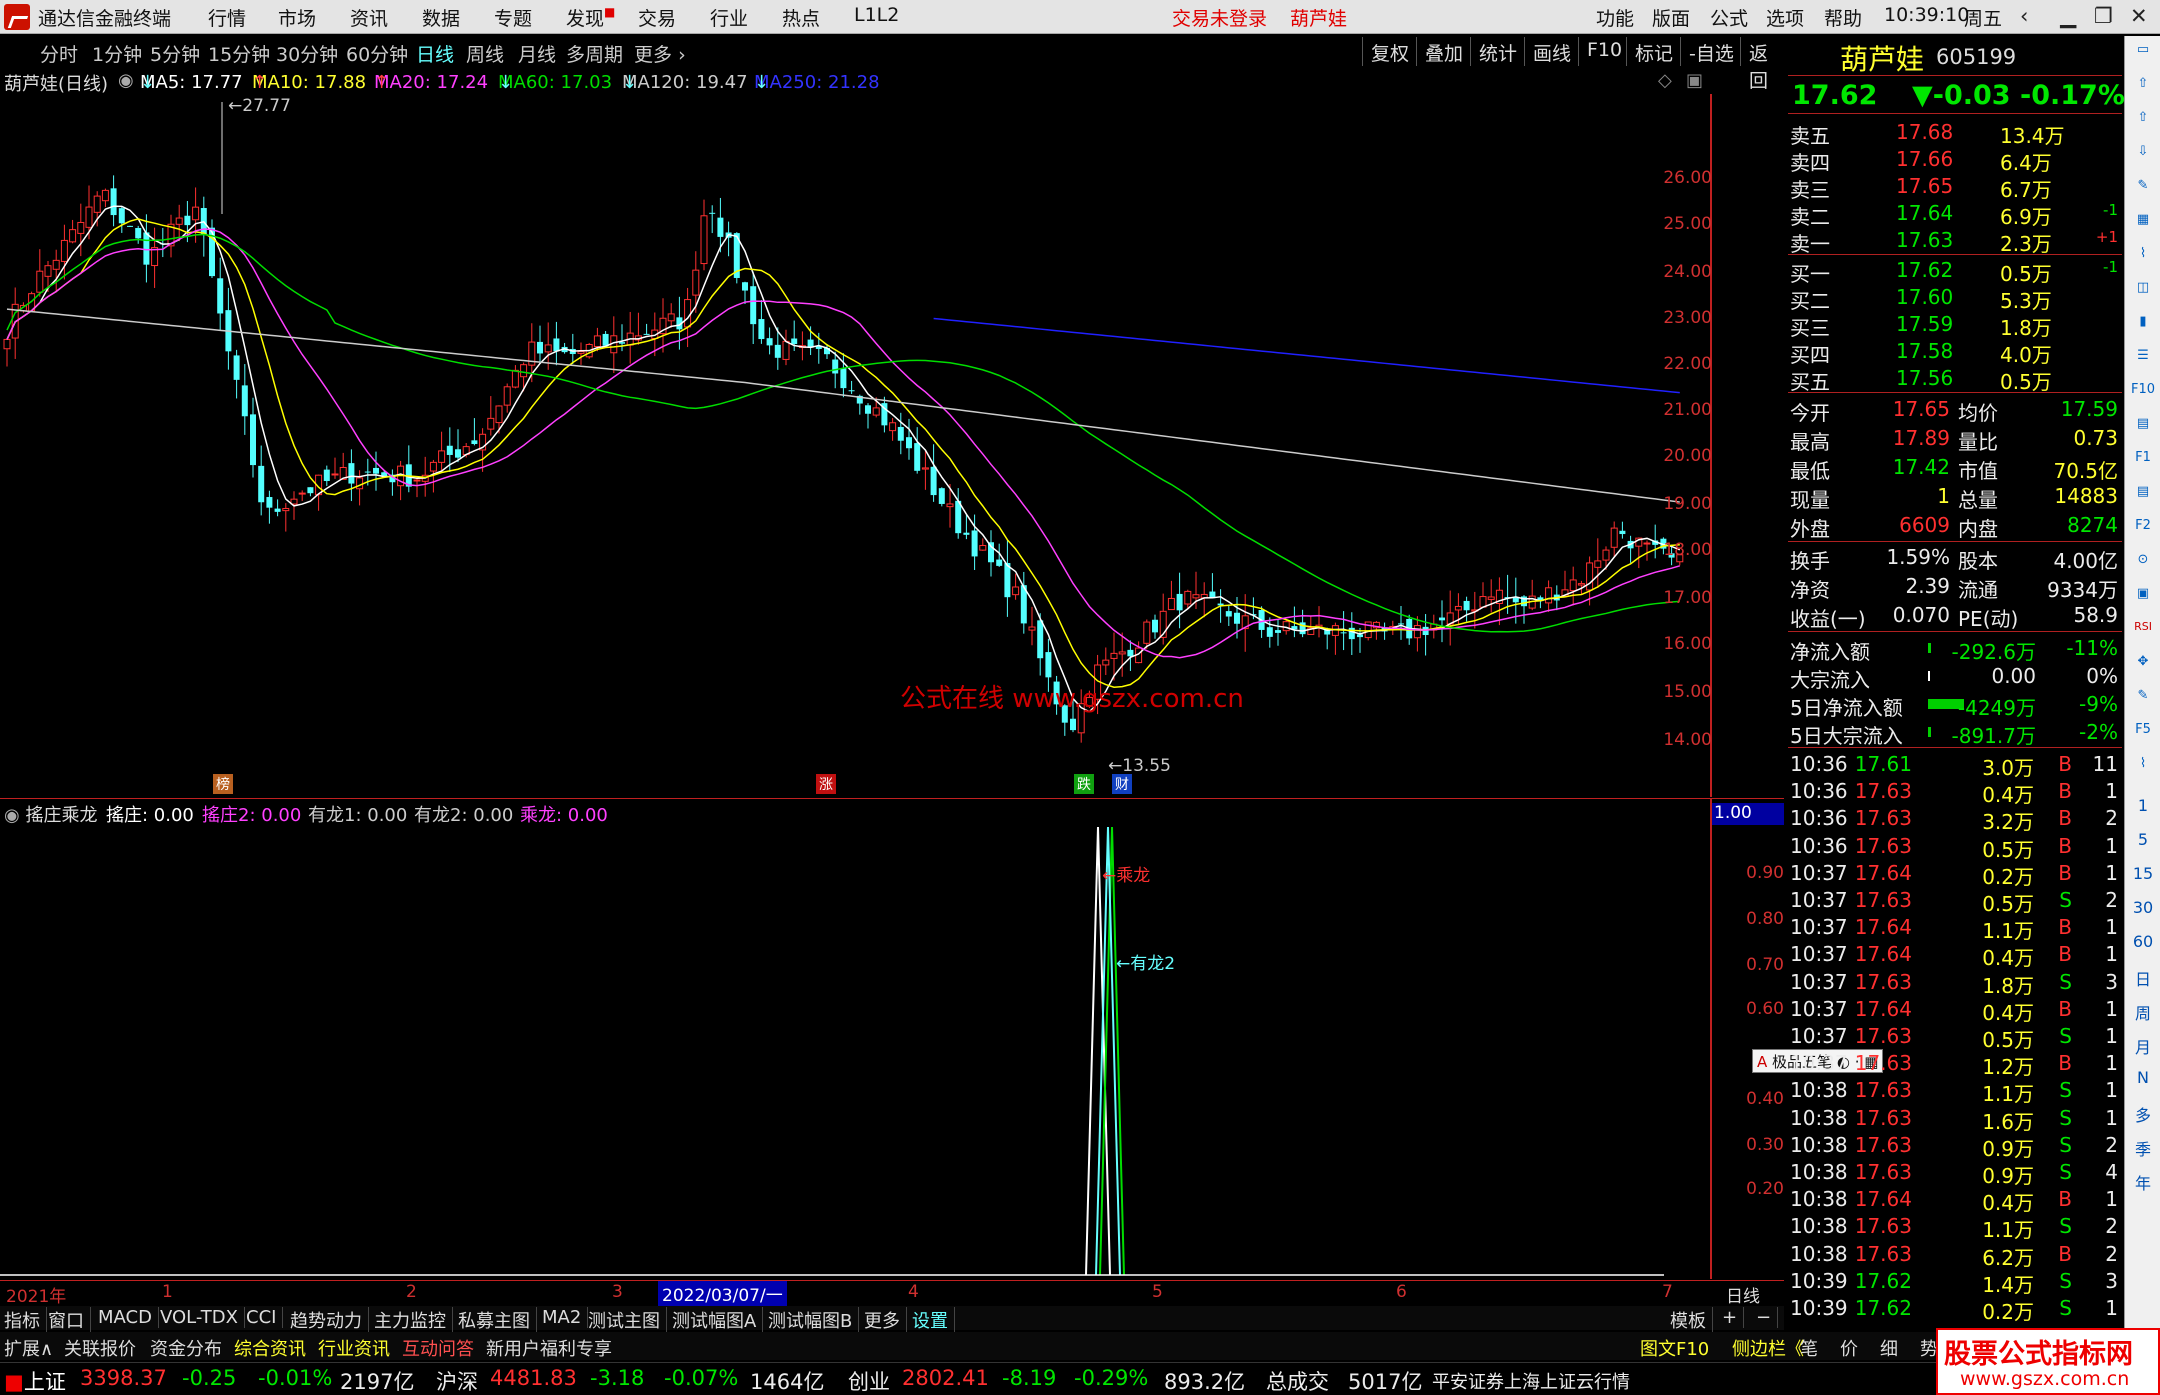  I want to click on tick-row: 10:37 17.64 1.1万 B 1, so click(1955, 928).